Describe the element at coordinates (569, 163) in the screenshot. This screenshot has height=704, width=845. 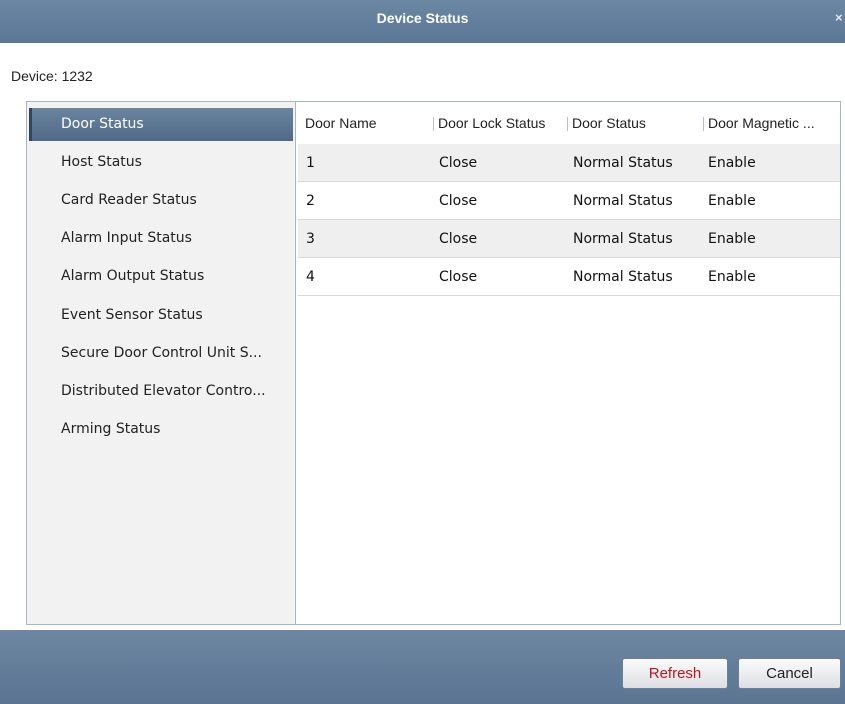
I see `table-row: 1 Close Normal Status Enable` at that location.